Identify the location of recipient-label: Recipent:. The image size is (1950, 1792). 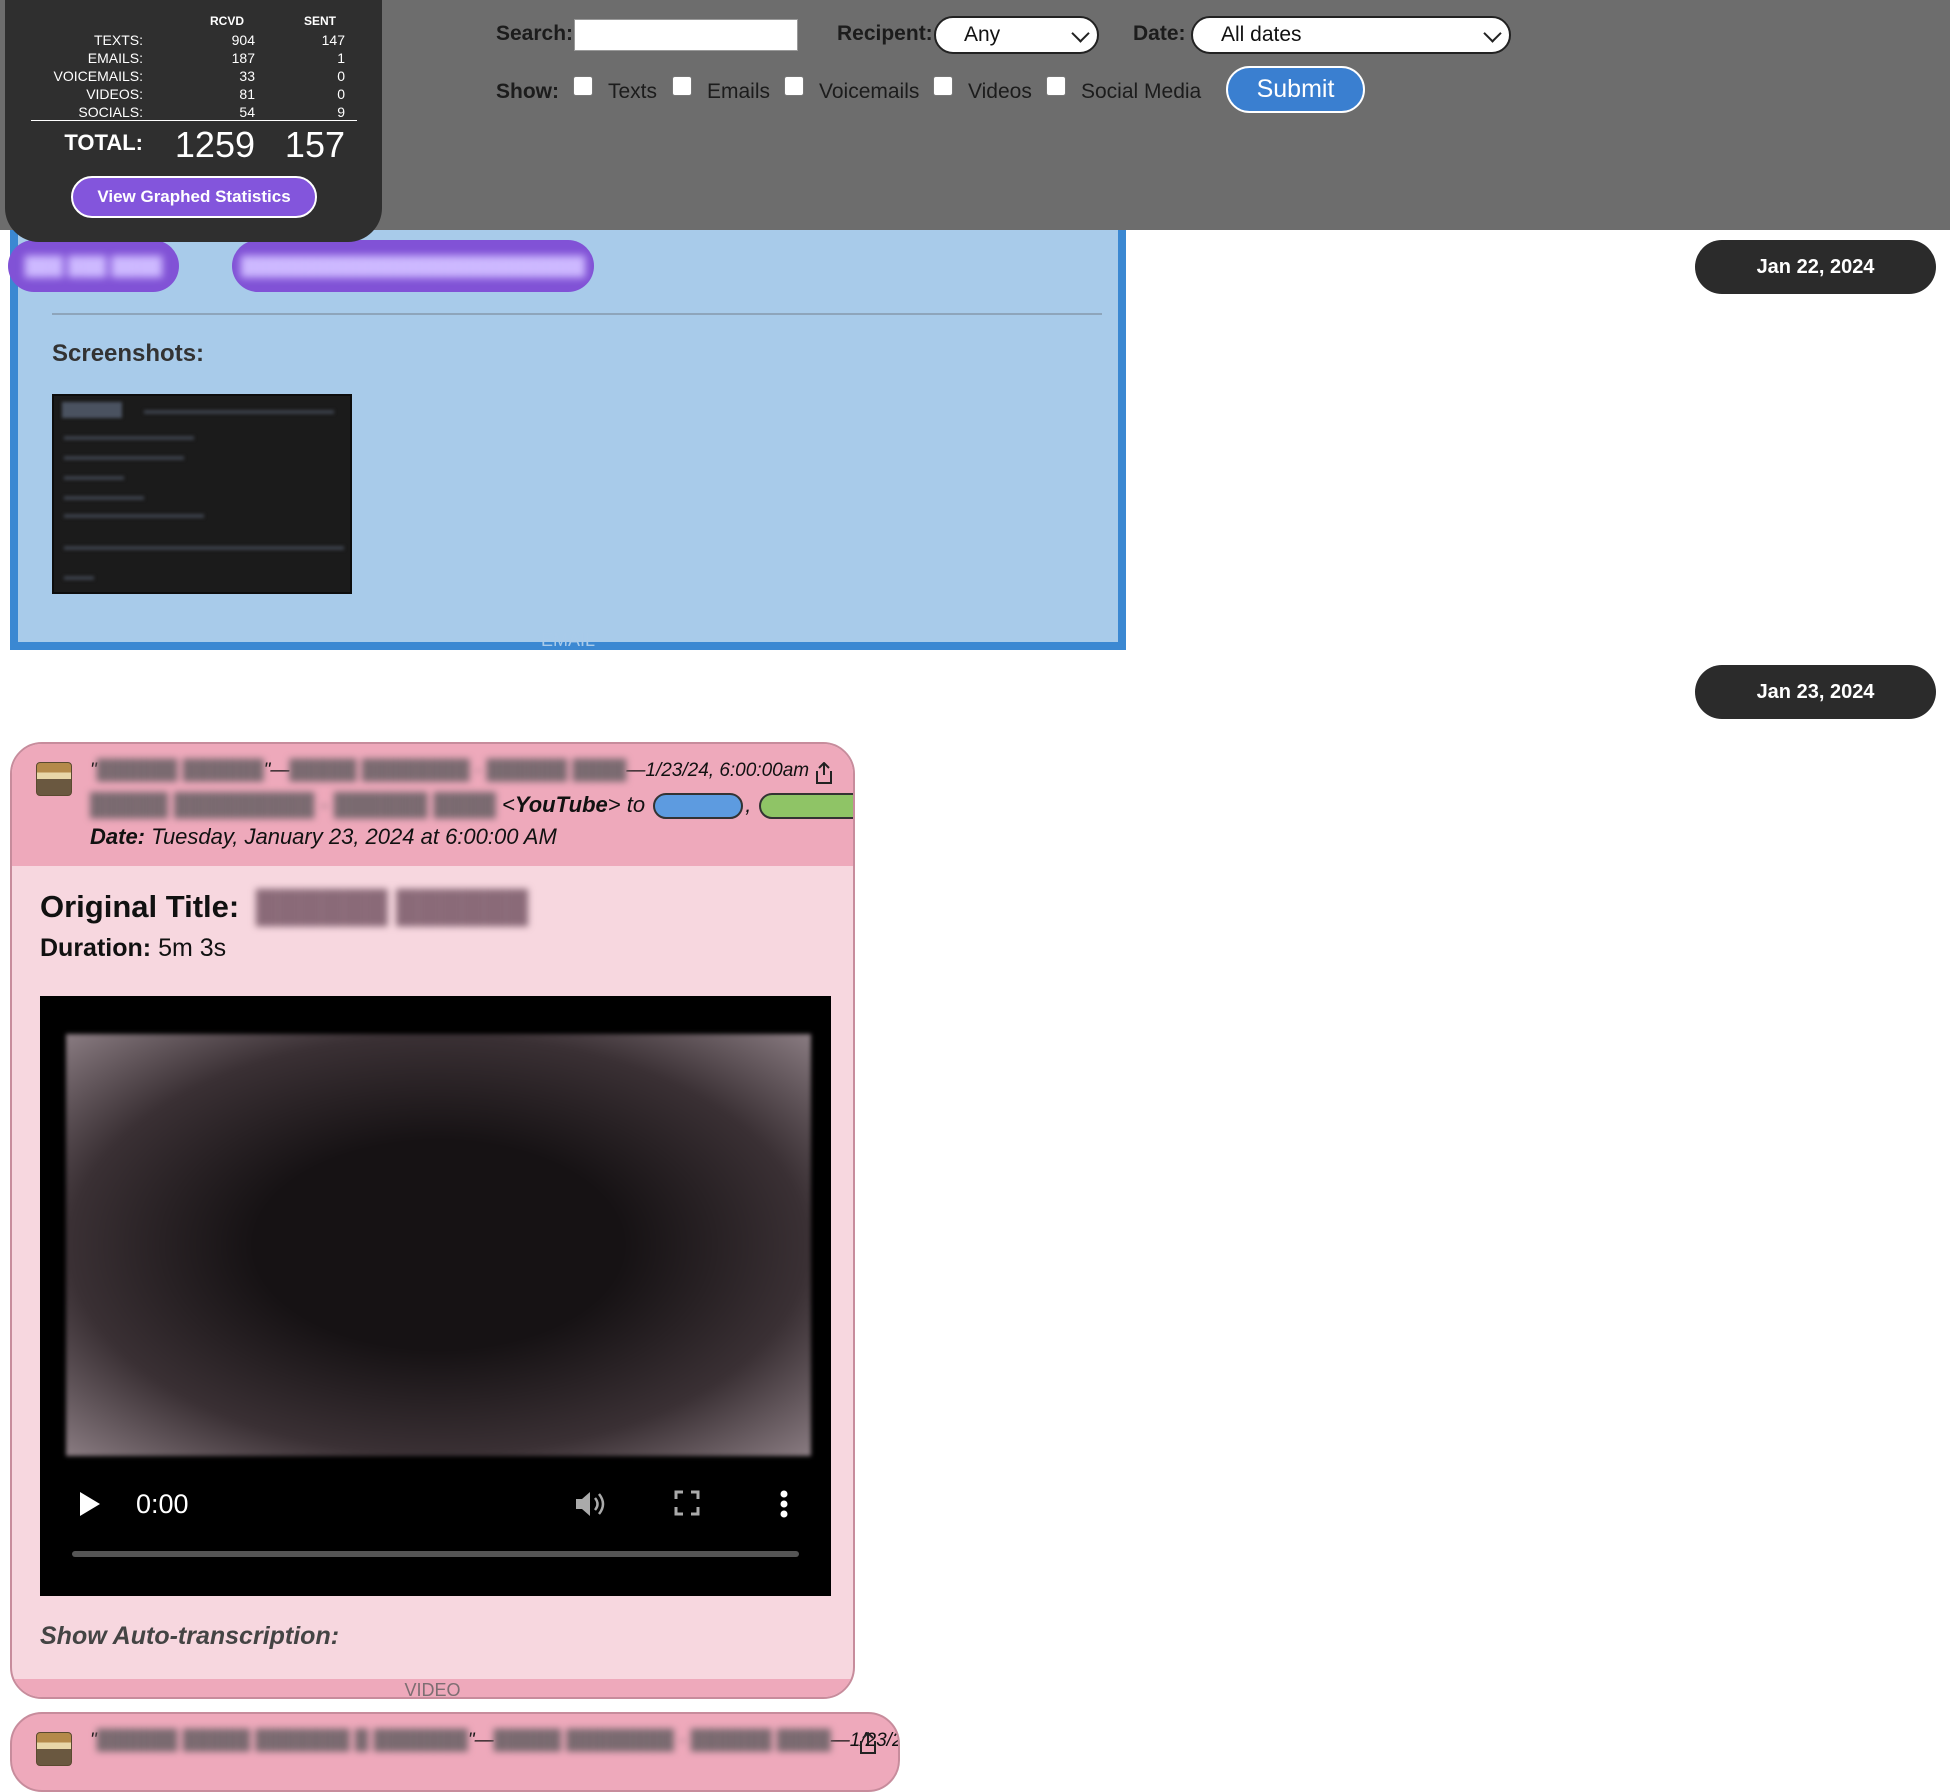
(885, 33).